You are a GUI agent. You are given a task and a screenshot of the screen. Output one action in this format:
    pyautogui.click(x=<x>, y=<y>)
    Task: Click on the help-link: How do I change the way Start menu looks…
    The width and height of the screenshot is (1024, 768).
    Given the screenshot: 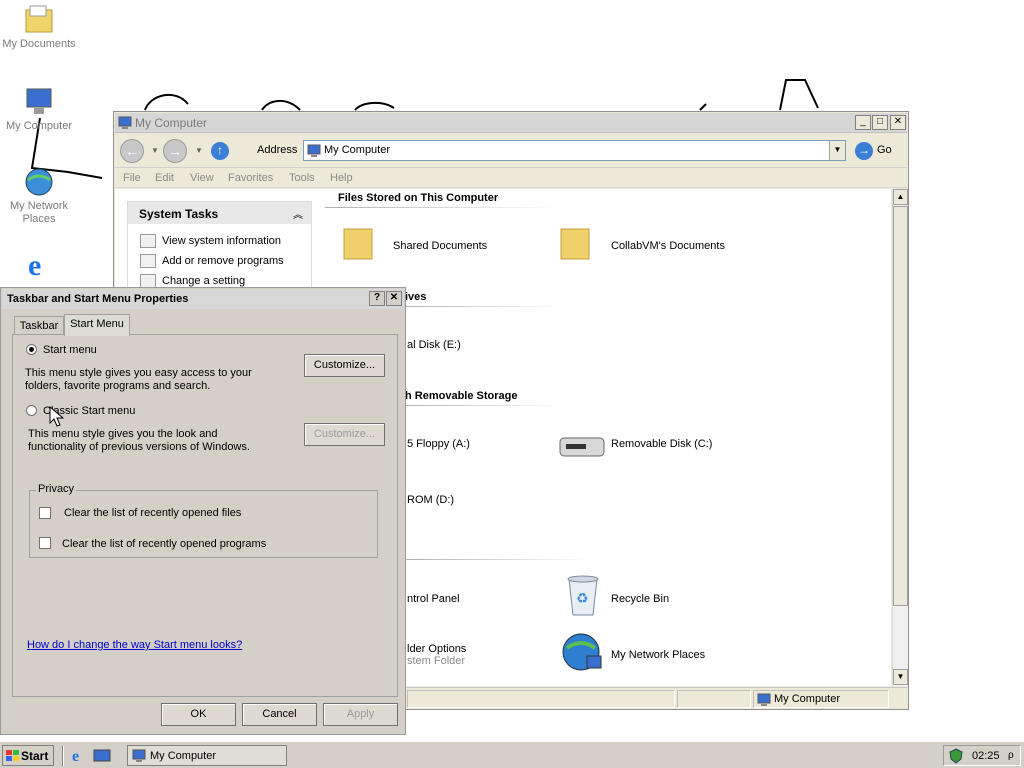 What is the action you would take?
    pyautogui.click(x=134, y=645)
    